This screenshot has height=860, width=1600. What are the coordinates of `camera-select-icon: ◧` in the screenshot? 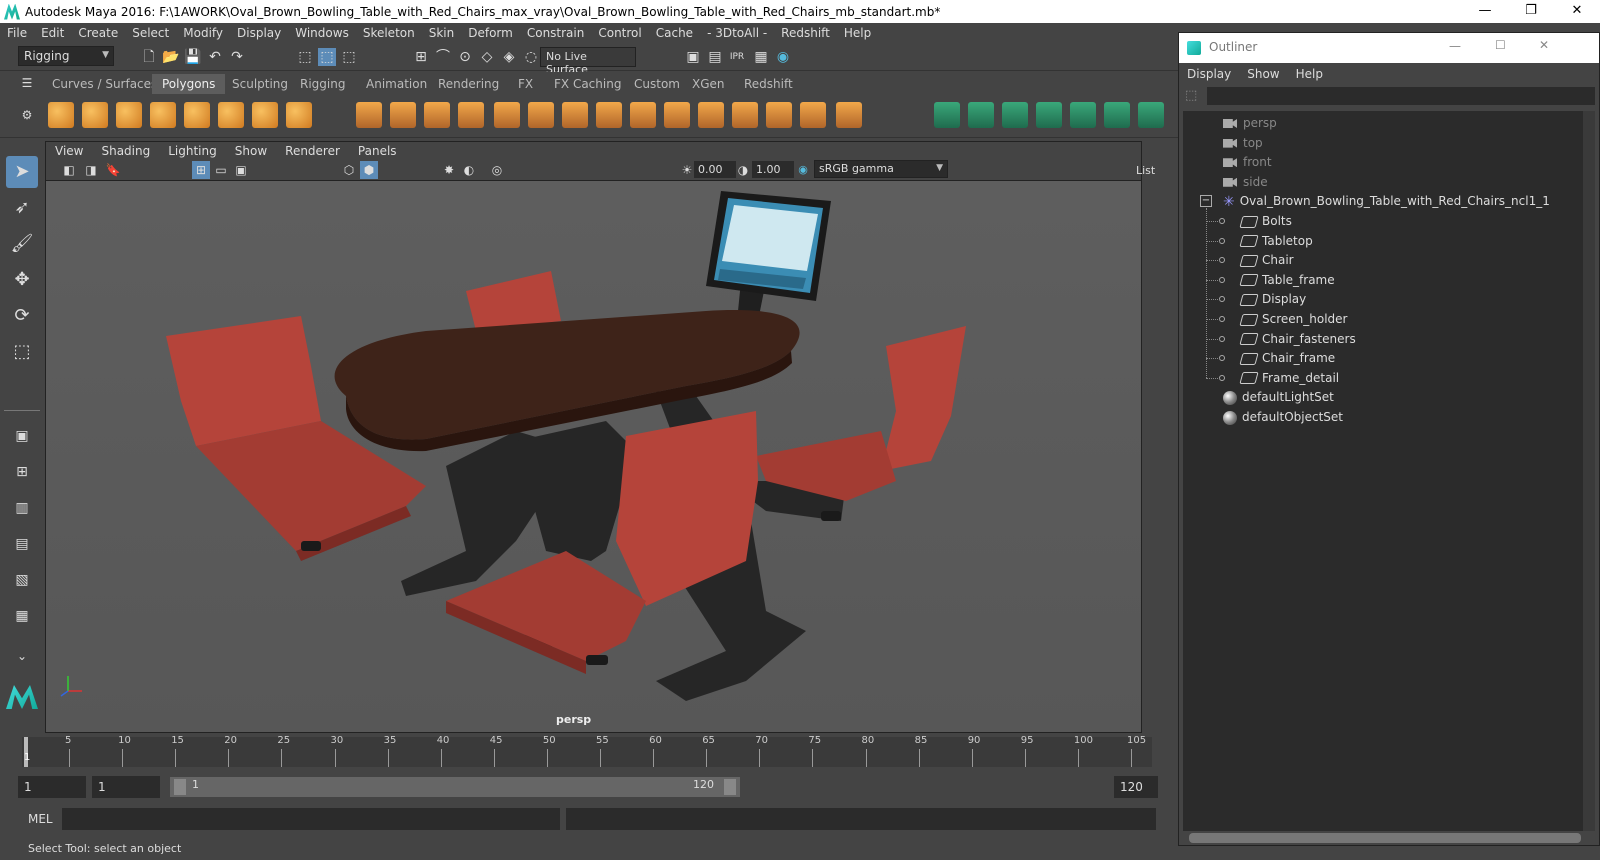 It's located at (69, 170).